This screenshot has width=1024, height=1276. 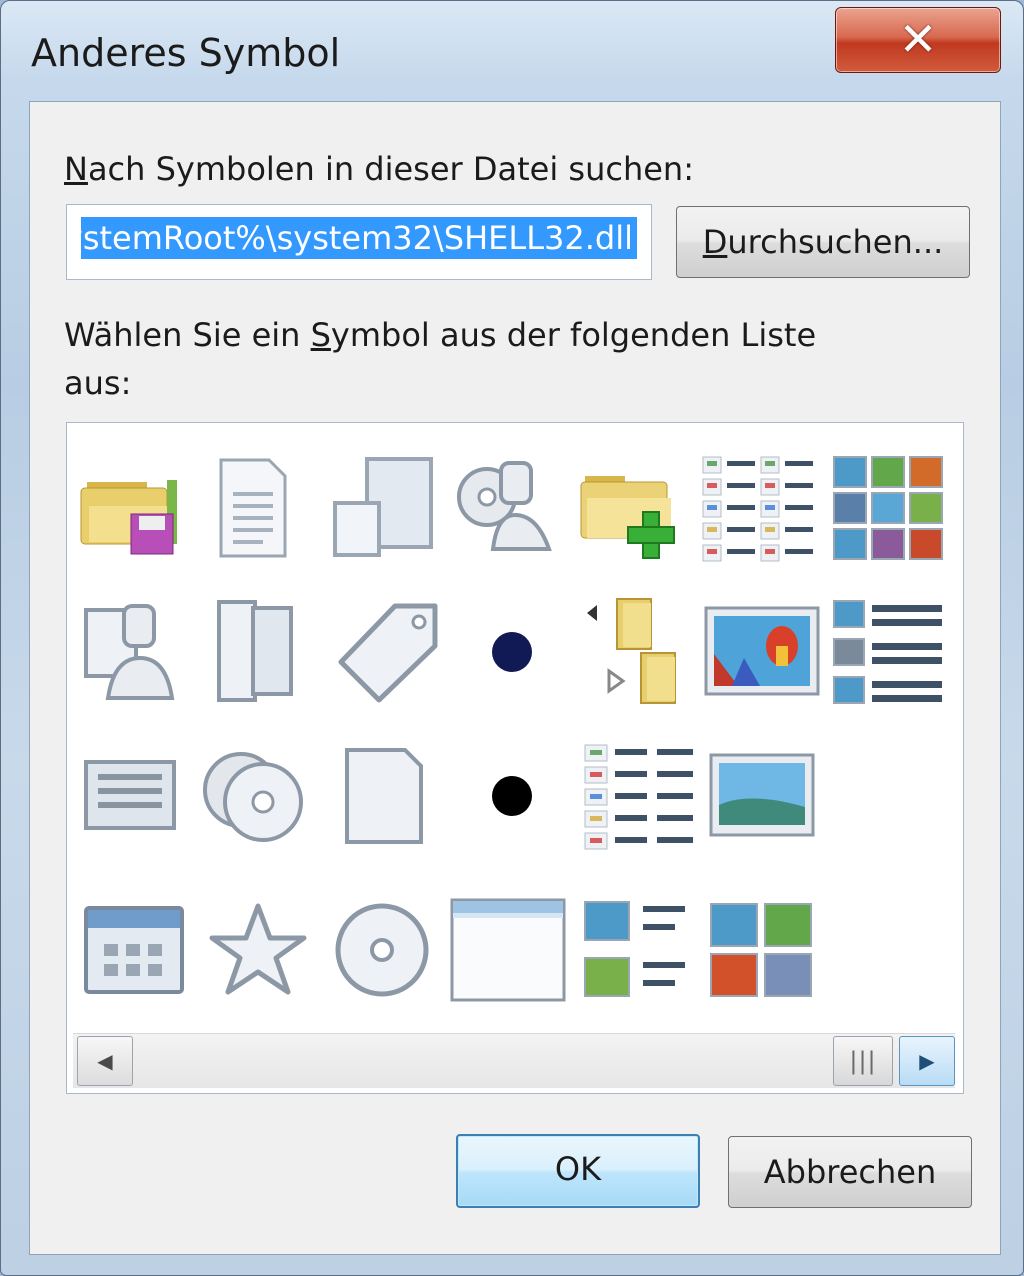 I want to click on photo-grid-icon, so click(x=888, y=508).